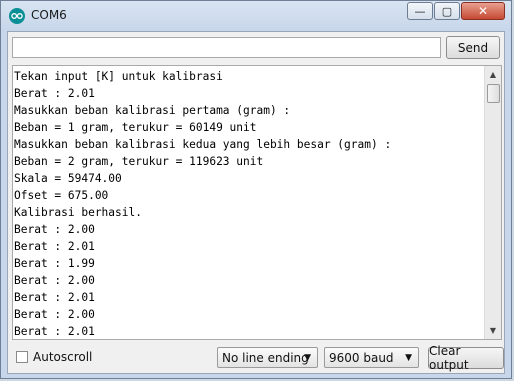 This screenshot has height=381, width=514. What do you see at coordinates (49, 15) in the screenshot?
I see `window-title: COM6` at bounding box center [49, 15].